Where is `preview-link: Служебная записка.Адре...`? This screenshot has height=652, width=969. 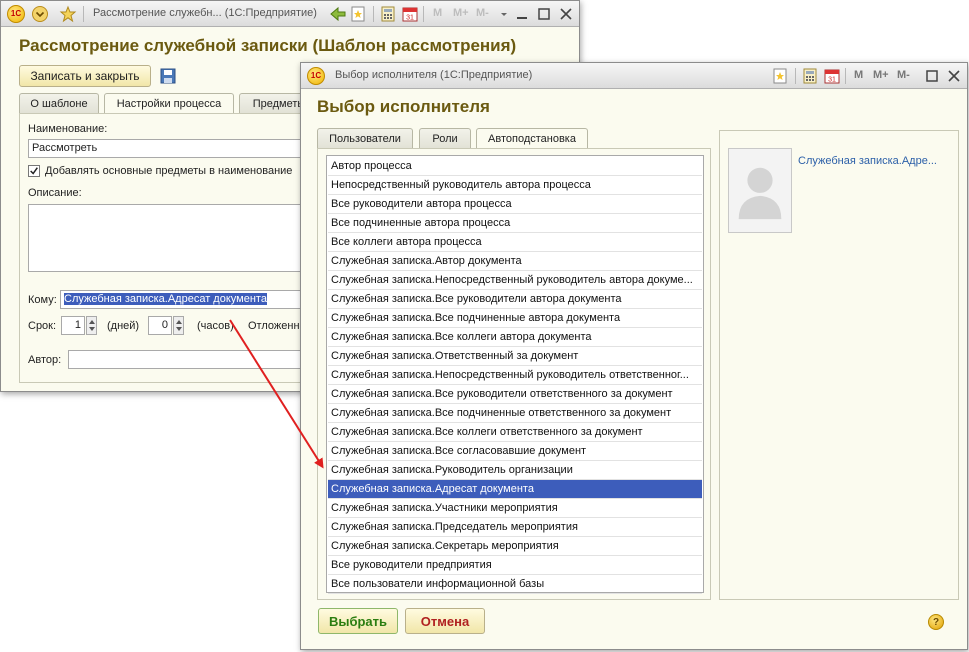
preview-link: Служебная записка.Адре... is located at coordinates (867, 161).